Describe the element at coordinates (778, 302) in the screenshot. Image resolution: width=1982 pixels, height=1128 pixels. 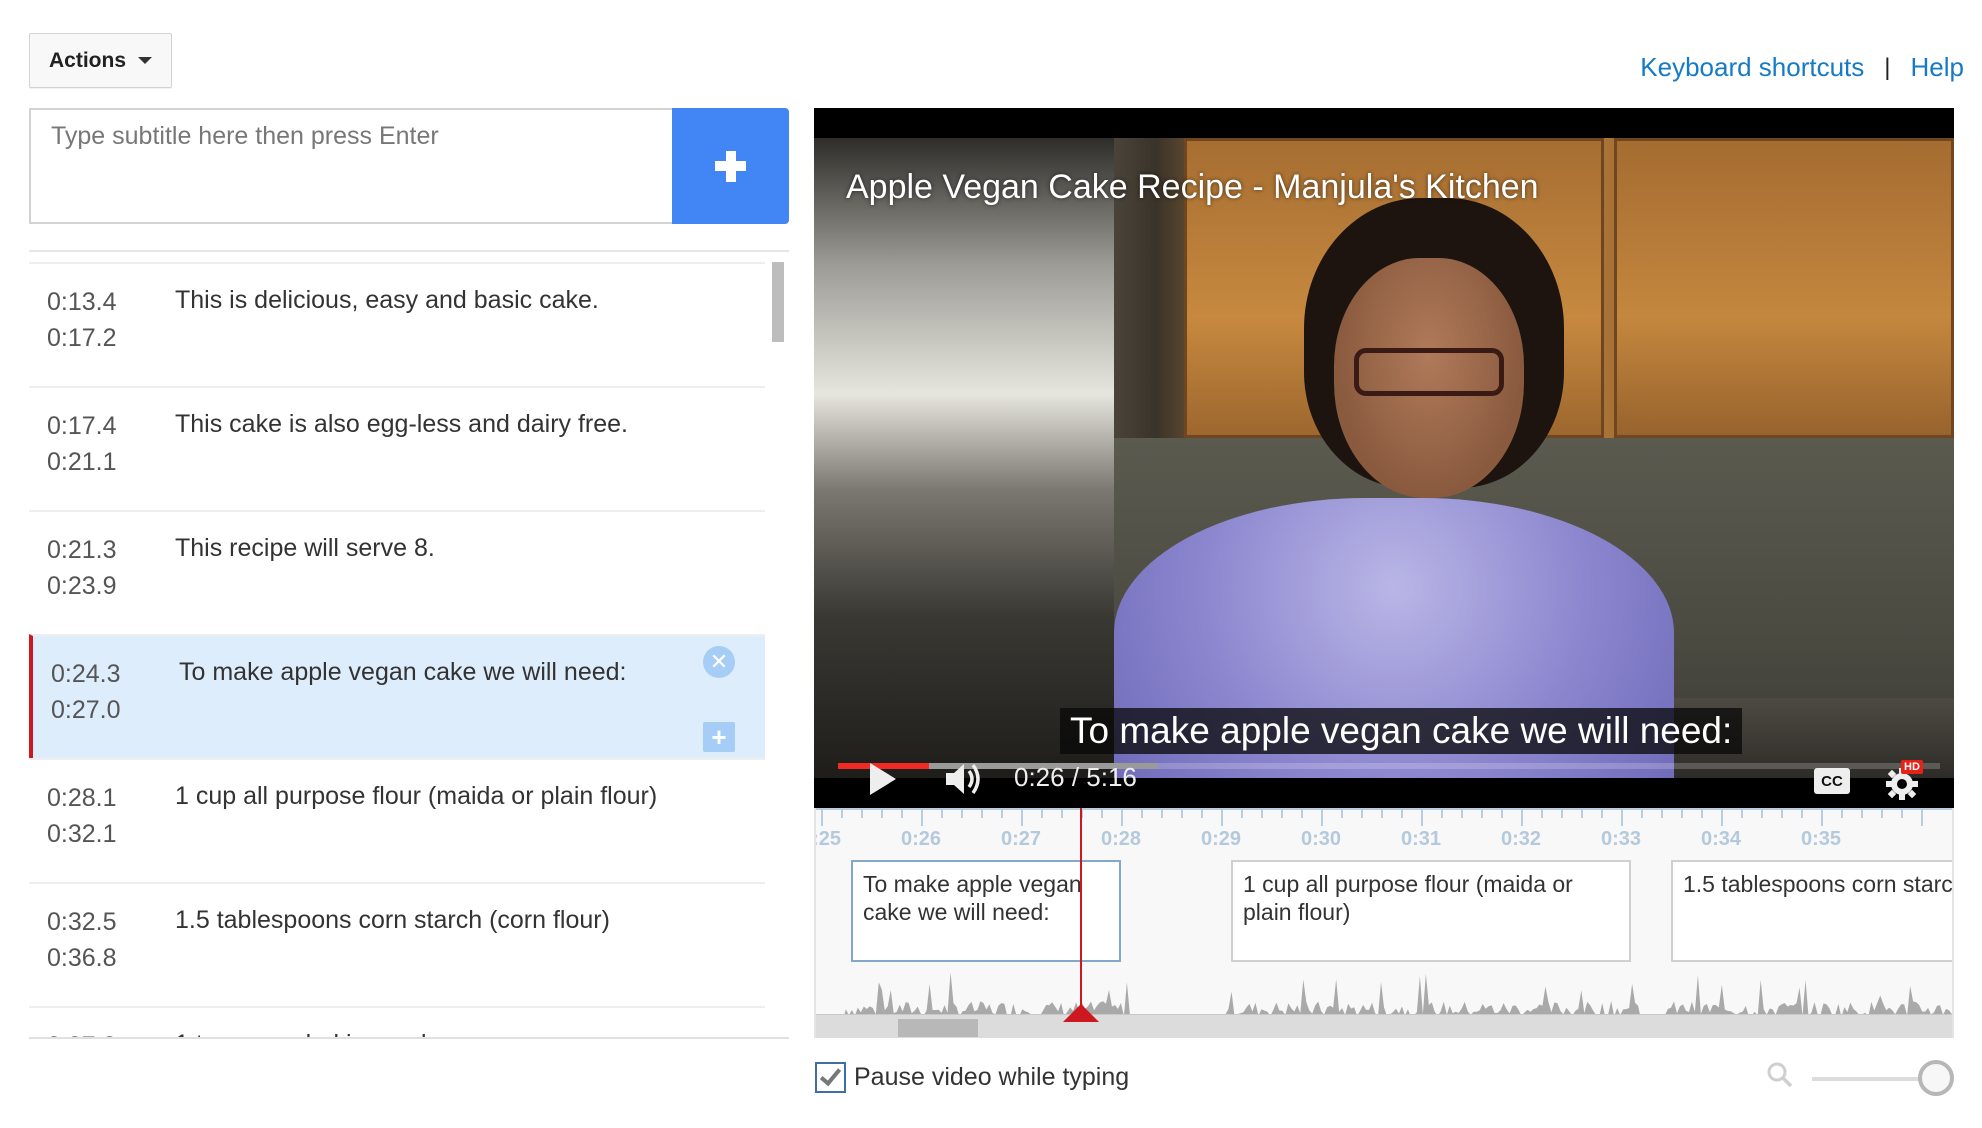
I see `list-scrollbar` at that location.